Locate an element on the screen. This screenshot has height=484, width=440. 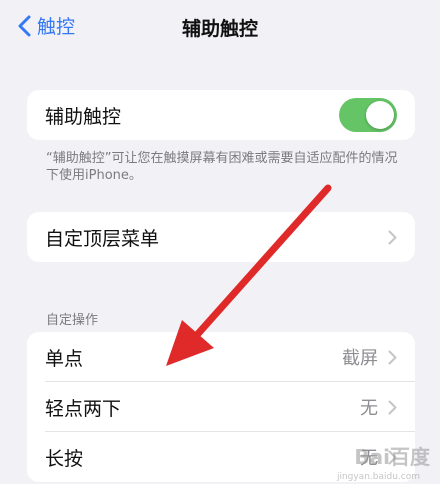
assistive-touch-footnote: “辅助触控”可让您在触摸屏幕有困难或需要自适应配件的情况下使用iPhone。 is located at coordinates (222, 167).